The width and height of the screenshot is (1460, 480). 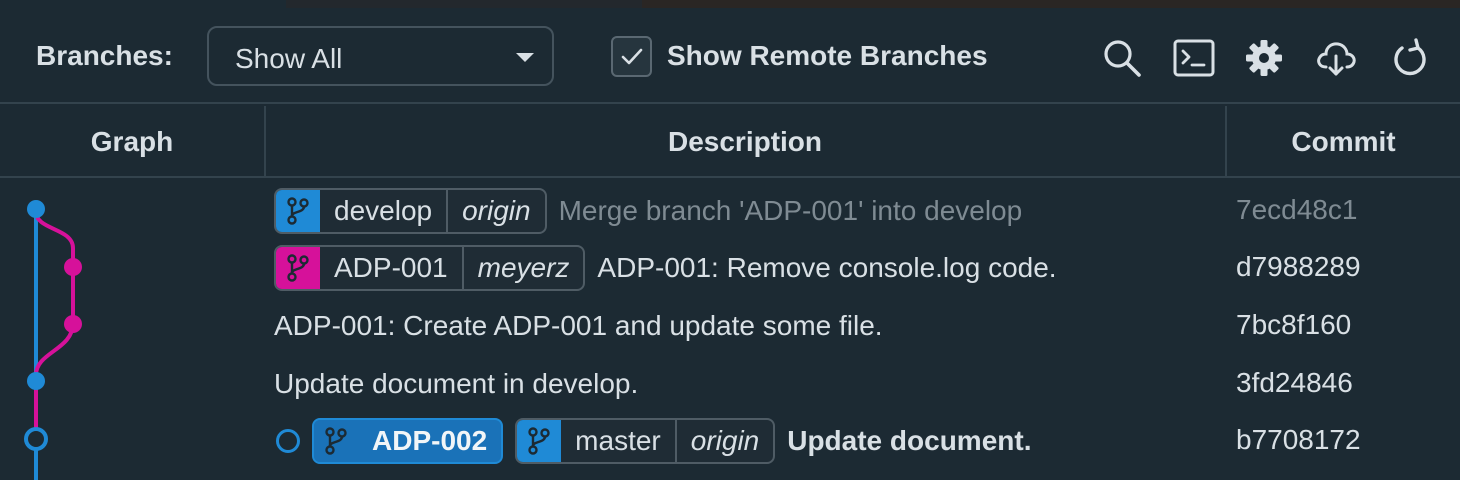 I want to click on branch-filter-dropdown: Show All, so click(x=380, y=56).